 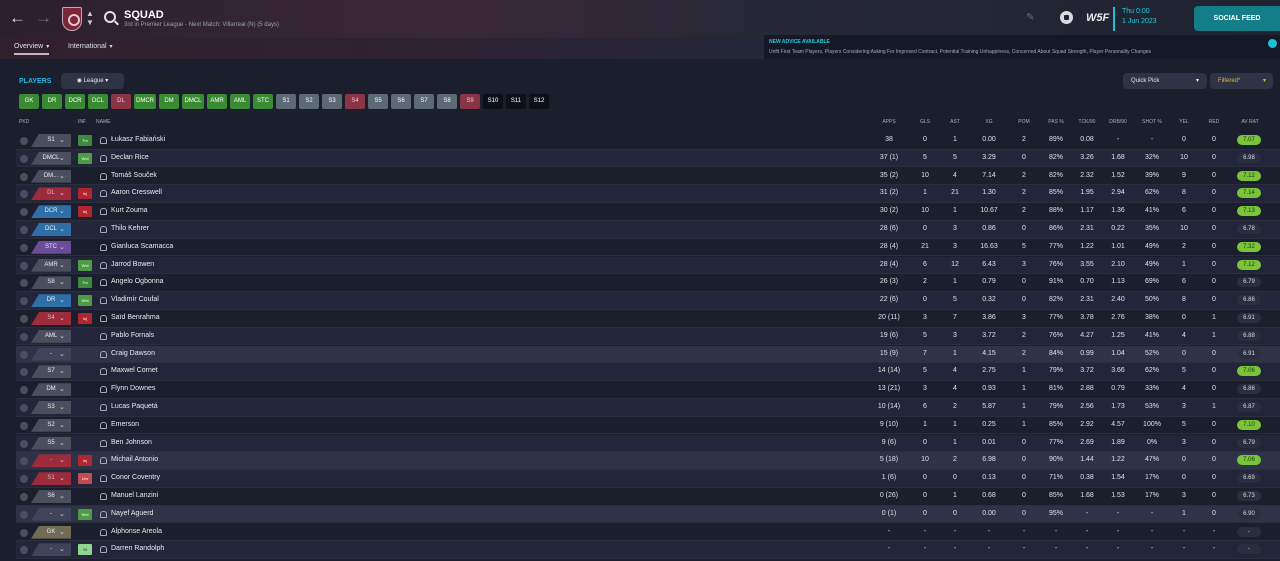 I want to click on position-button-dmcl: DMCL, so click(x=193, y=101).